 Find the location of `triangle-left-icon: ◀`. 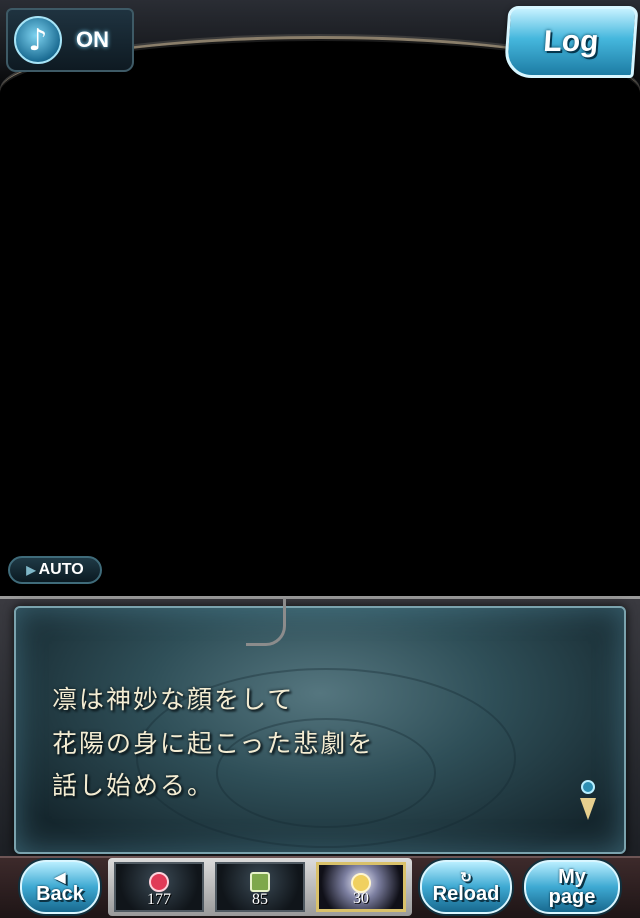

triangle-left-icon: ◀ is located at coordinates (60, 877).